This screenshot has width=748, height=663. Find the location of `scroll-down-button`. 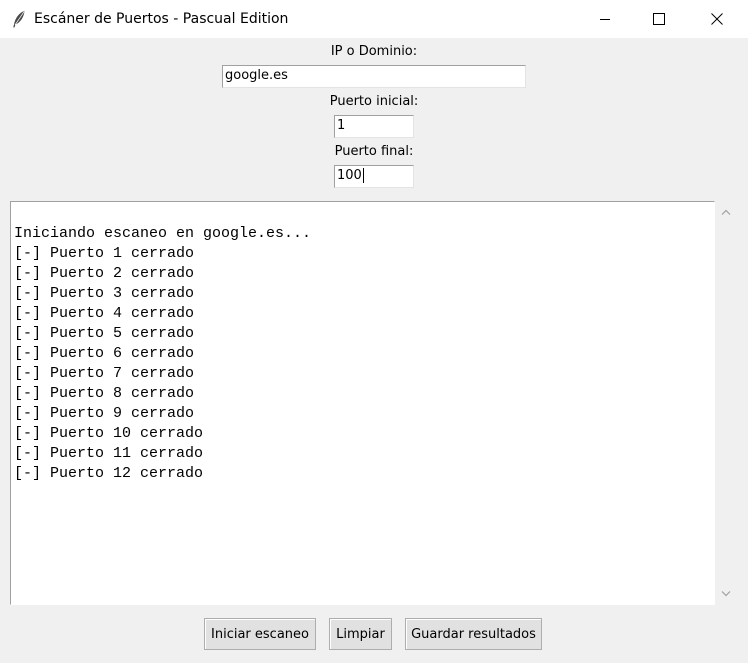

scroll-down-button is located at coordinates (726, 594).